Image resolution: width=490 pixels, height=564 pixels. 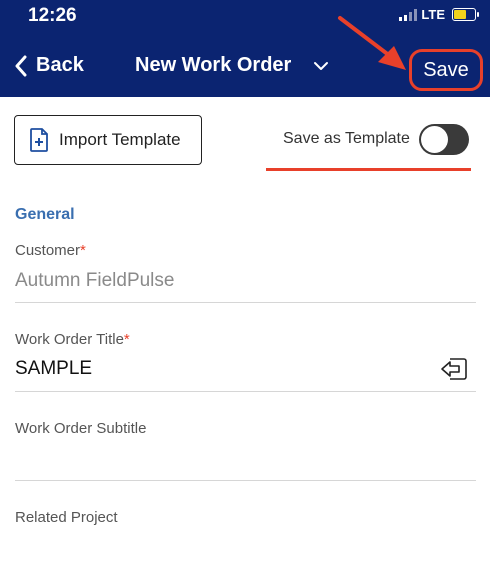 What do you see at coordinates (66, 517) in the screenshot?
I see `related-project-label: Related Project` at bounding box center [66, 517].